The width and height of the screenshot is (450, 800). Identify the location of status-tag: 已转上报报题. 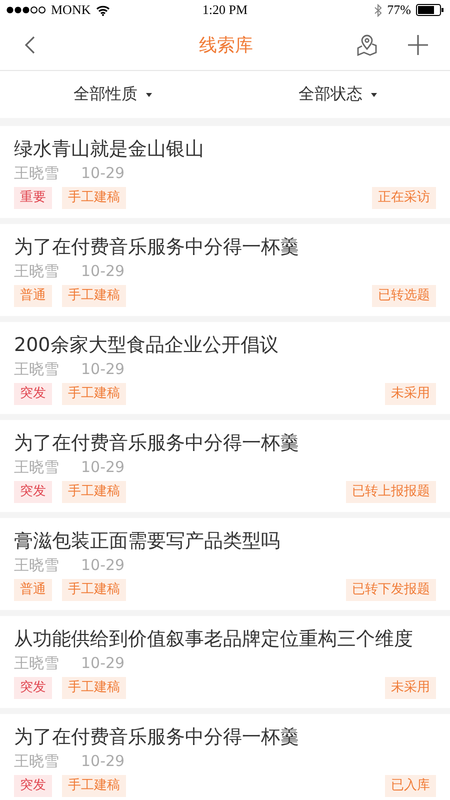
(391, 492).